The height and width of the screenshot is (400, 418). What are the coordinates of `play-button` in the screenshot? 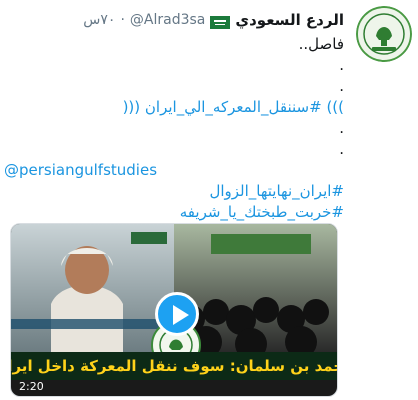 It's located at (177, 314).